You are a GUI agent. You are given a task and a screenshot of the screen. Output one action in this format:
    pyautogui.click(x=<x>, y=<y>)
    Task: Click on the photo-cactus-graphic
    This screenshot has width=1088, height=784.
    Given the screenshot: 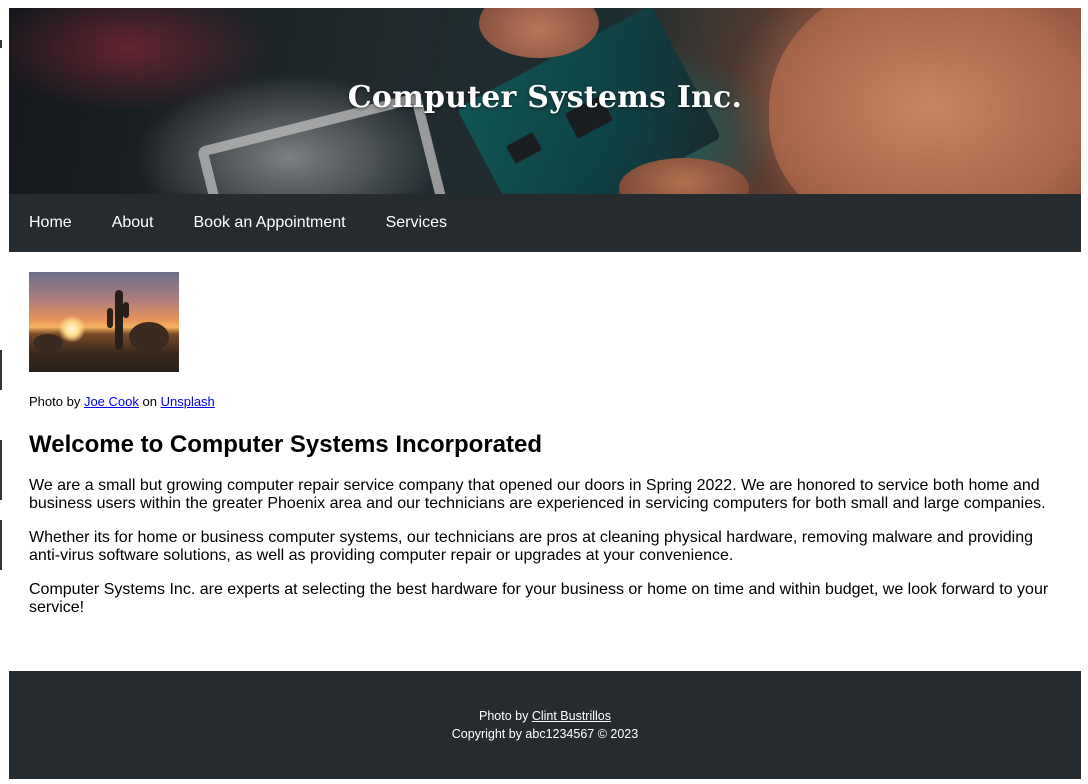 What is the action you would take?
    pyautogui.click(x=119, y=320)
    